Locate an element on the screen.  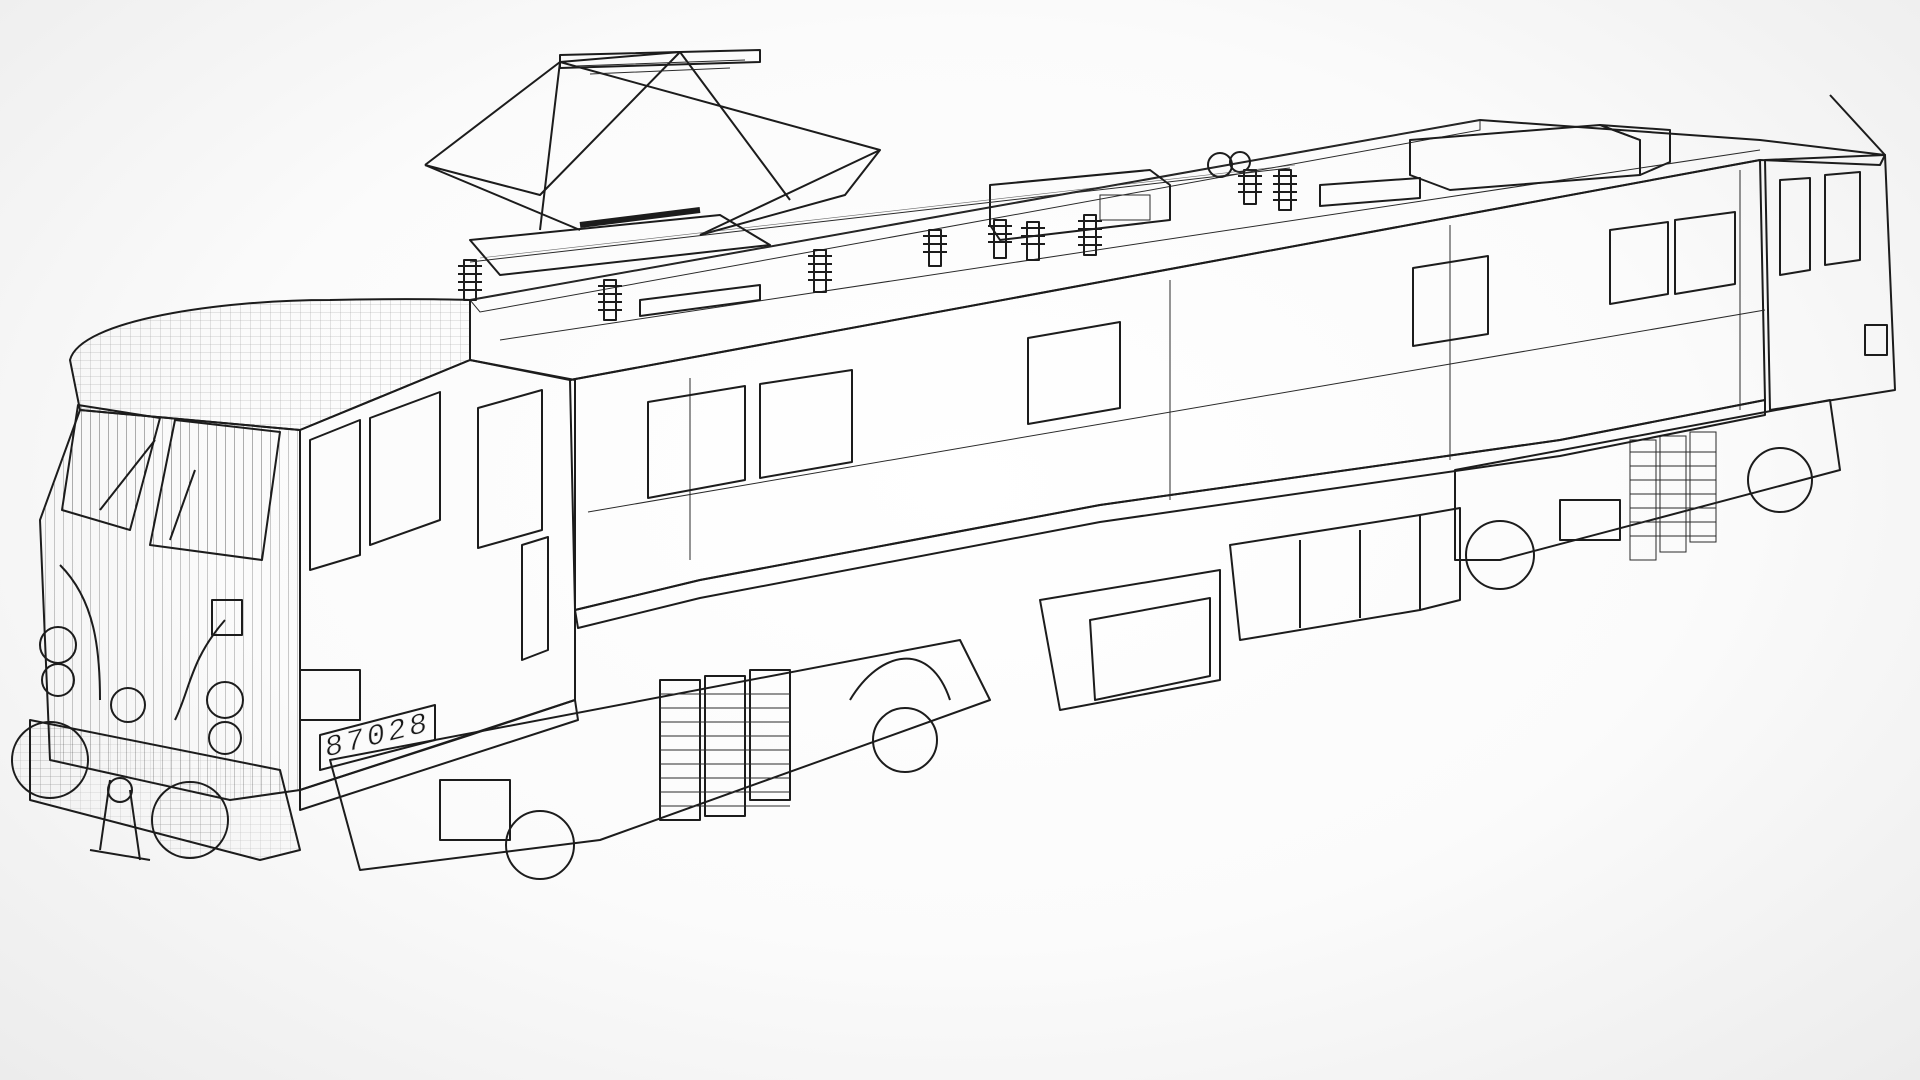
underframe-equipment is located at coordinates (1250, 609).